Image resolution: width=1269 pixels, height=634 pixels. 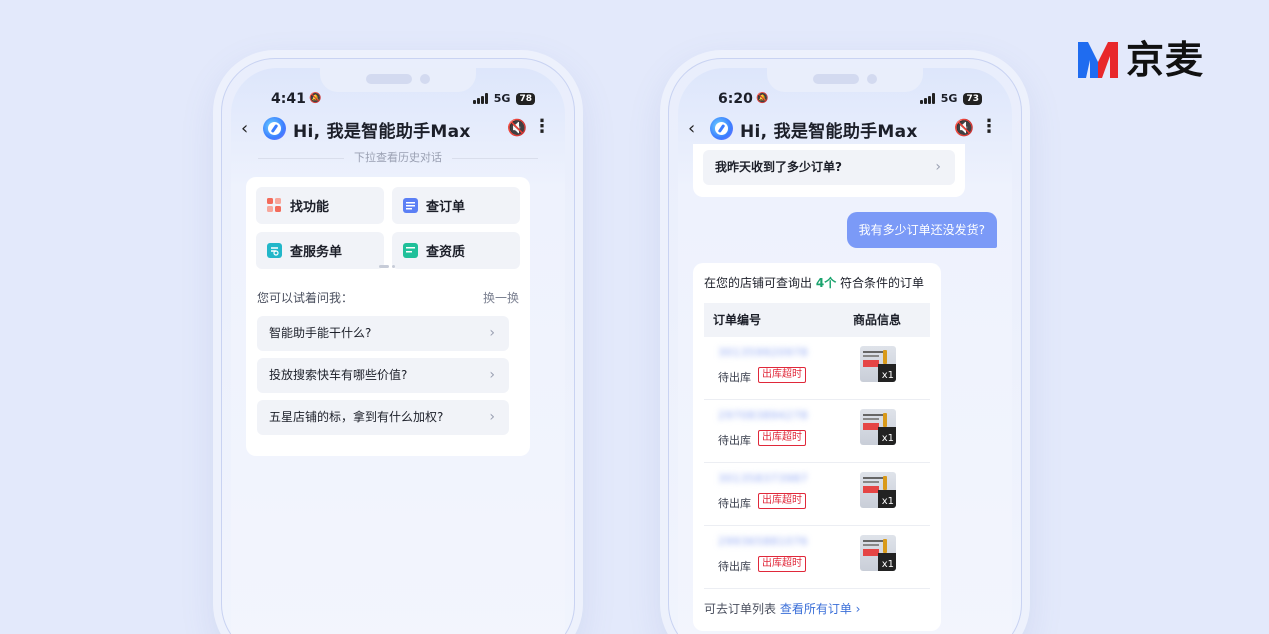 What do you see at coordinates (740, 609) in the screenshot?
I see `footer-prefix: 可去订单列表` at bounding box center [740, 609].